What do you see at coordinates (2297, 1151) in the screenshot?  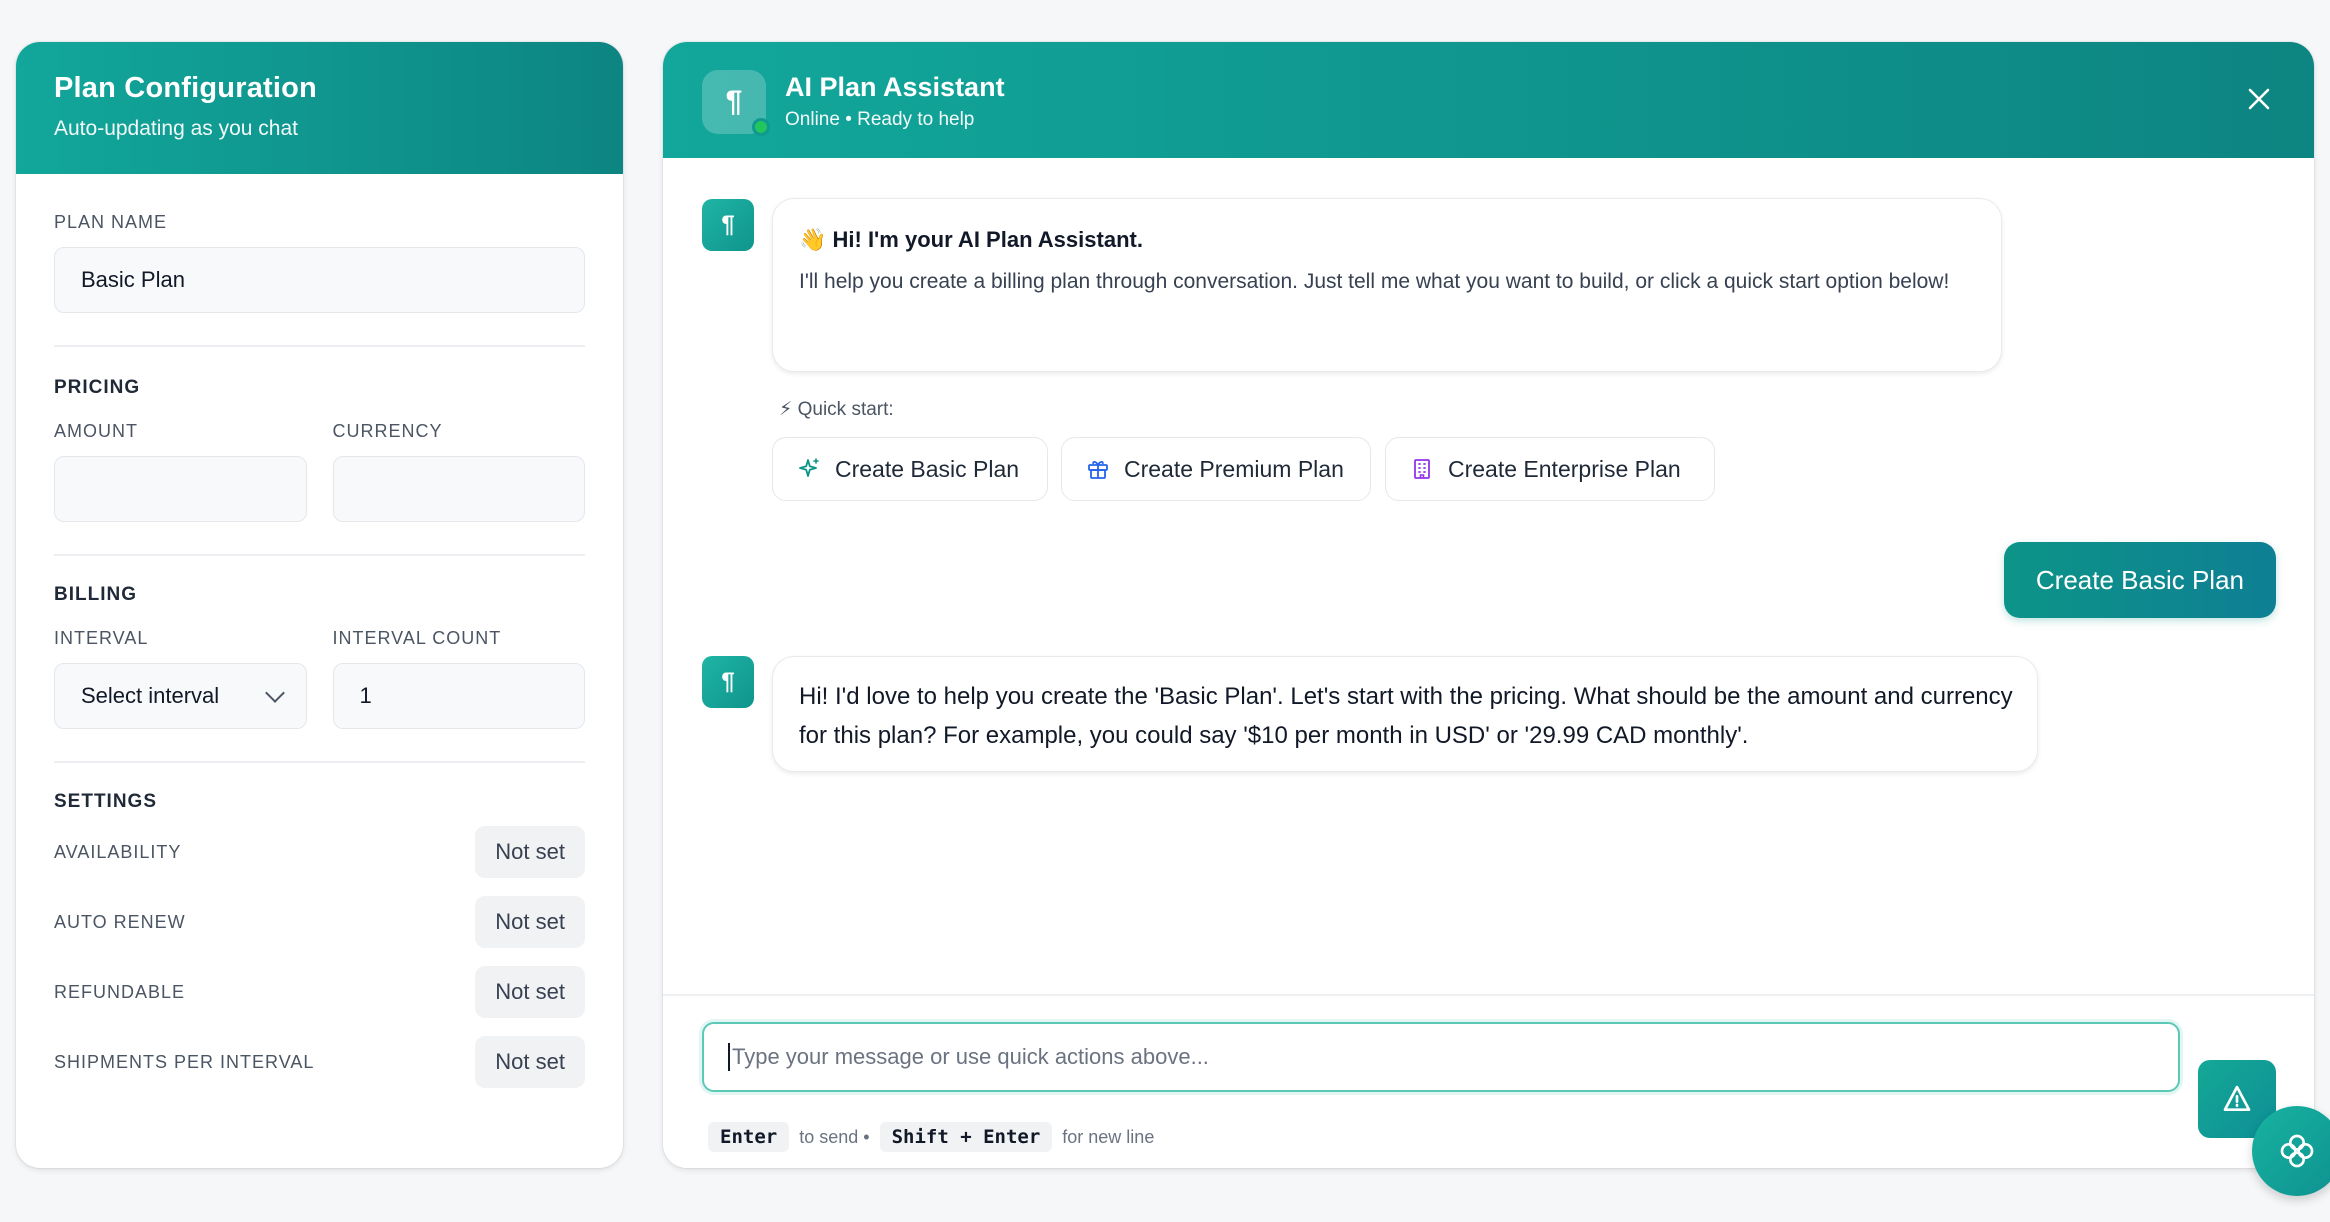 I see `flower-icon` at bounding box center [2297, 1151].